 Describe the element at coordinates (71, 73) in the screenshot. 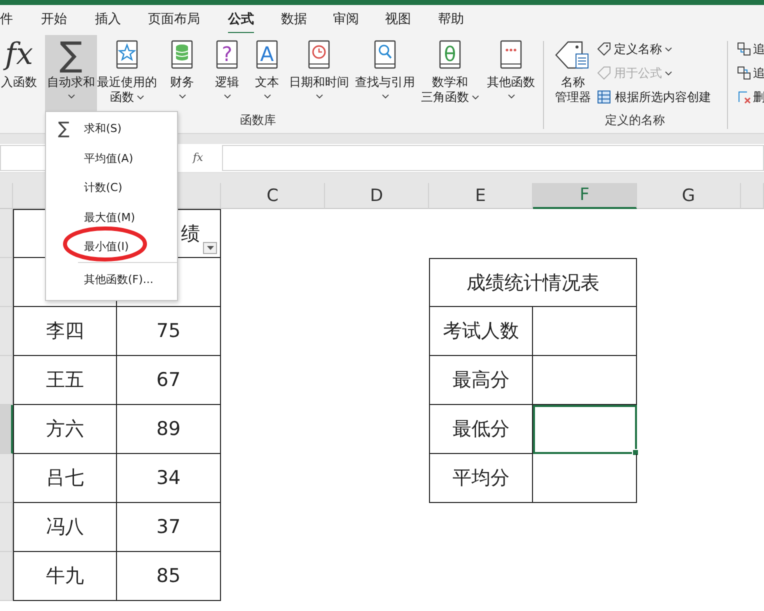

I see `ribbon-button: ∑ 自动求和` at that location.